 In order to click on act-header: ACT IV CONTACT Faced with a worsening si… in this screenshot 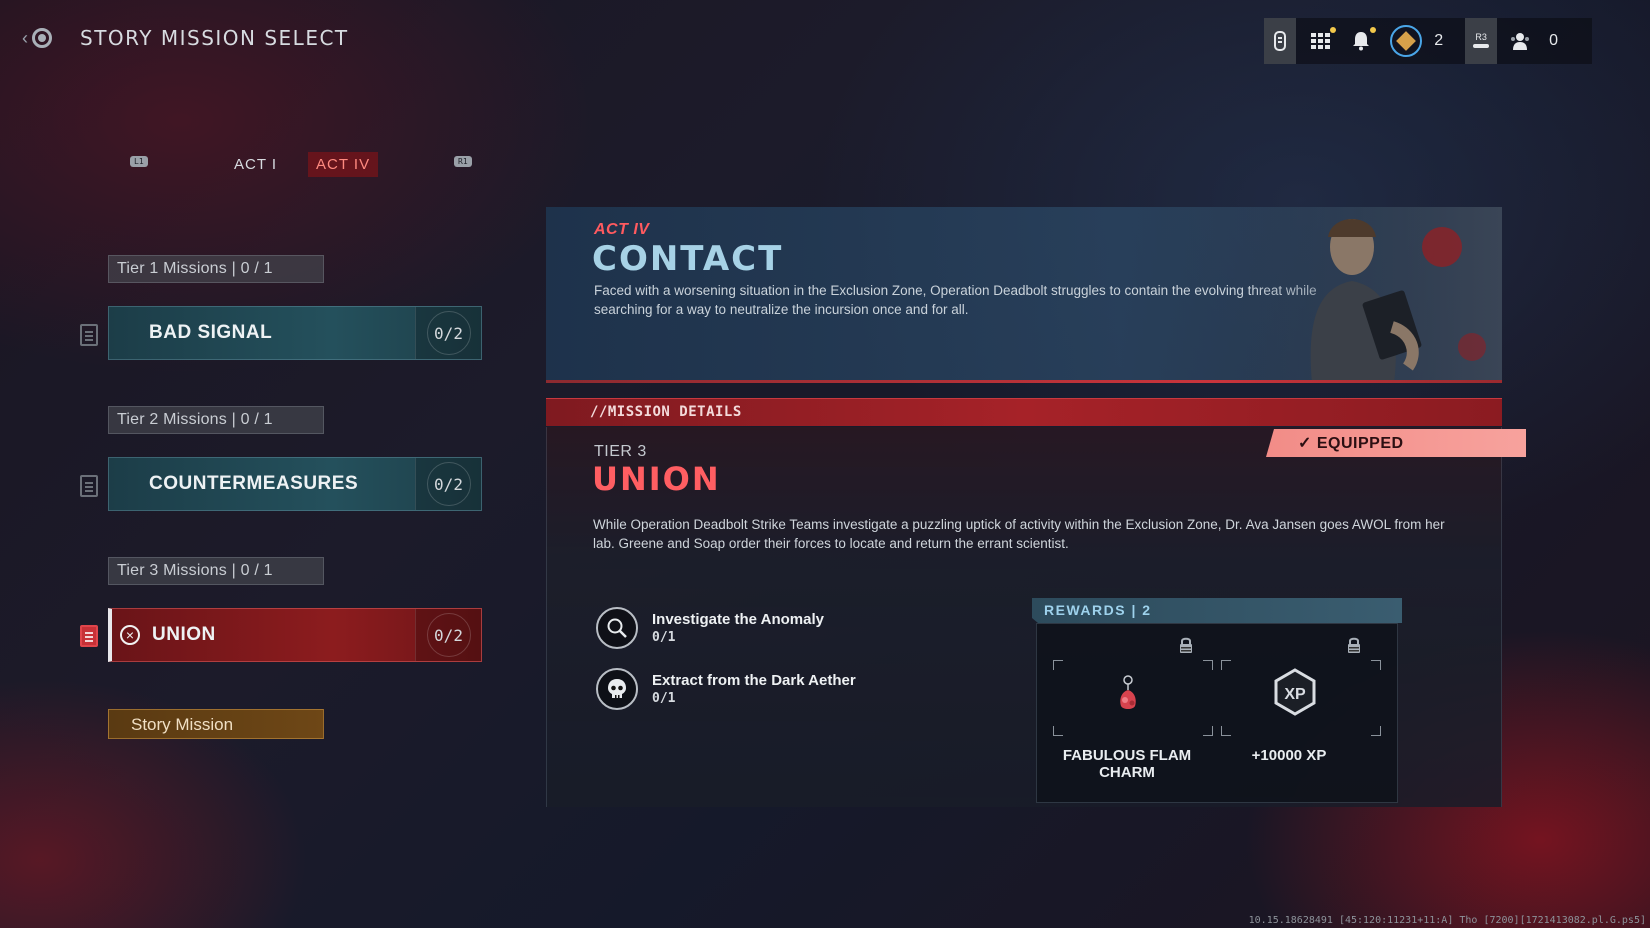, I will do `click(1024, 295)`.